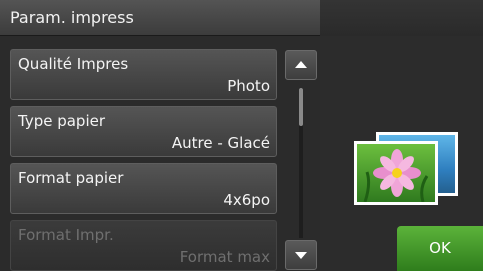 This screenshot has height=271, width=483. What do you see at coordinates (143, 245) in the screenshot?
I see `menu-item-print-format: Format Impr. Format max` at bounding box center [143, 245].